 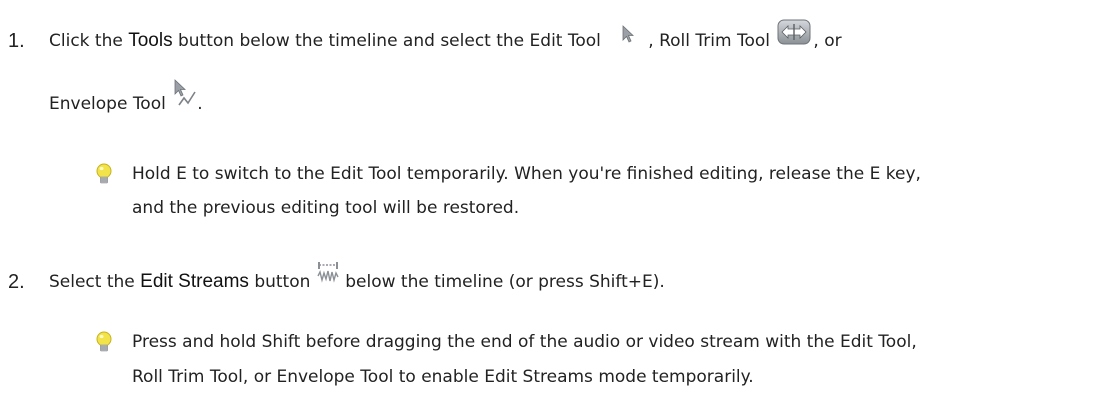 What do you see at coordinates (628, 36) in the screenshot?
I see `edit-tool-arrow-icon` at bounding box center [628, 36].